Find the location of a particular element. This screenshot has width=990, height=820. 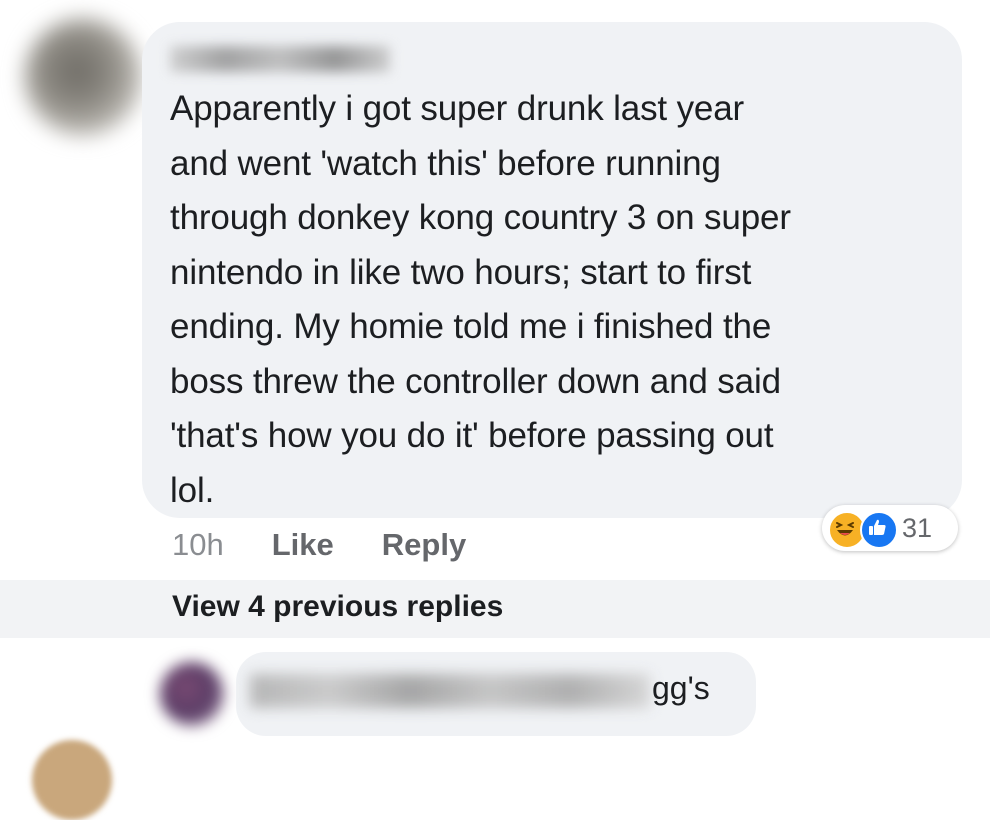

like-icon is located at coordinates (879, 530).